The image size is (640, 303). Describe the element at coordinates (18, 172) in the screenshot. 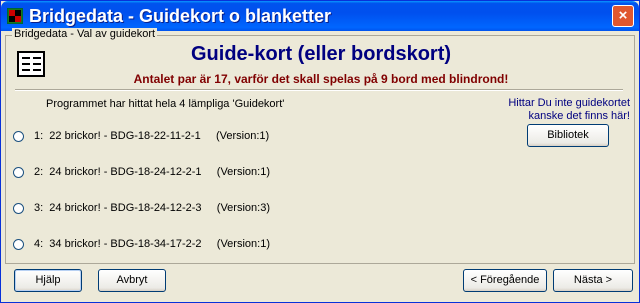

I see `option-2-radio` at that location.